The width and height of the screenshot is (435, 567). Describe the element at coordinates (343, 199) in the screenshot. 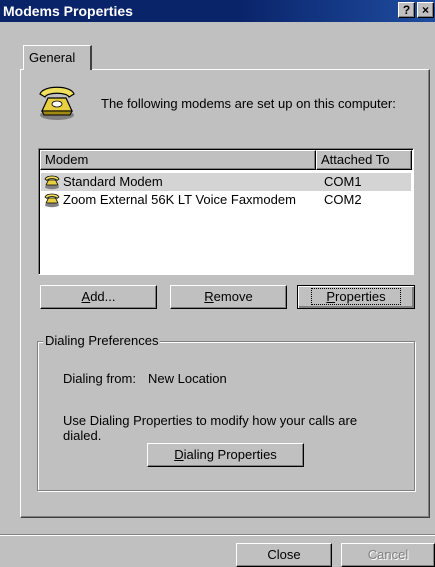

I see `modem-port: COM2` at that location.